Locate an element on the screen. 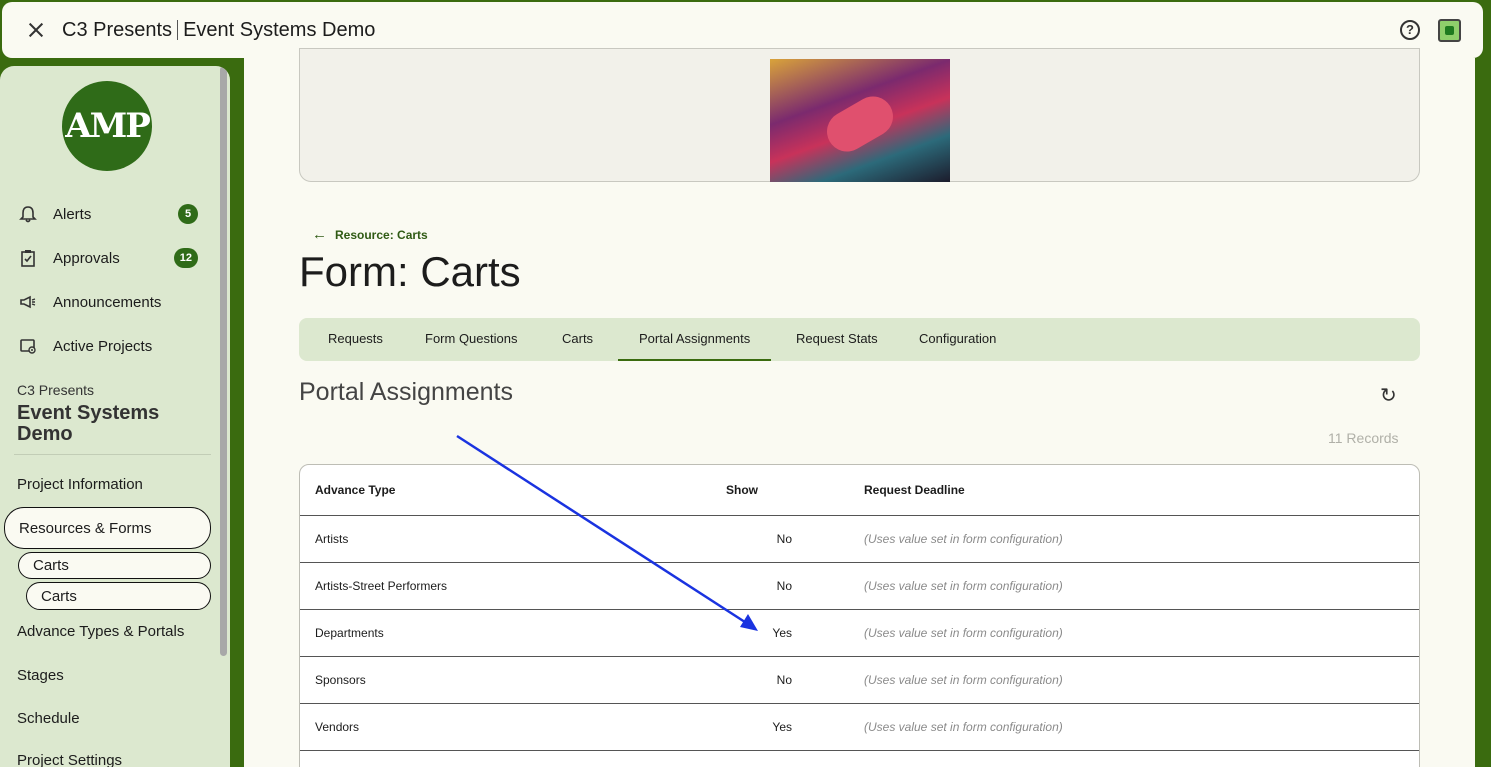  back-link: ← Resource: Carts is located at coordinates (370, 234).